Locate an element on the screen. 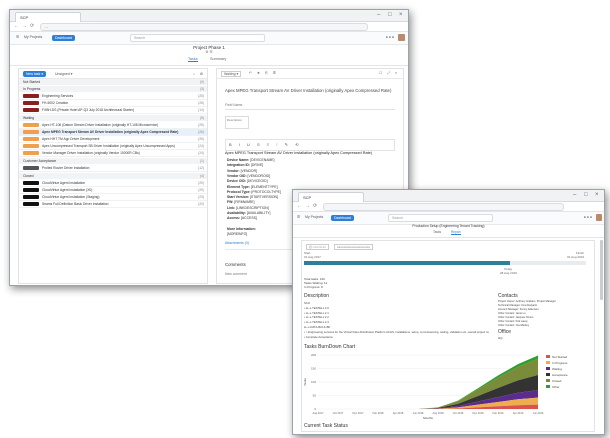 This screenshot has height=438, width=610. new-comment-input: New comment is located at coordinates (236, 274).